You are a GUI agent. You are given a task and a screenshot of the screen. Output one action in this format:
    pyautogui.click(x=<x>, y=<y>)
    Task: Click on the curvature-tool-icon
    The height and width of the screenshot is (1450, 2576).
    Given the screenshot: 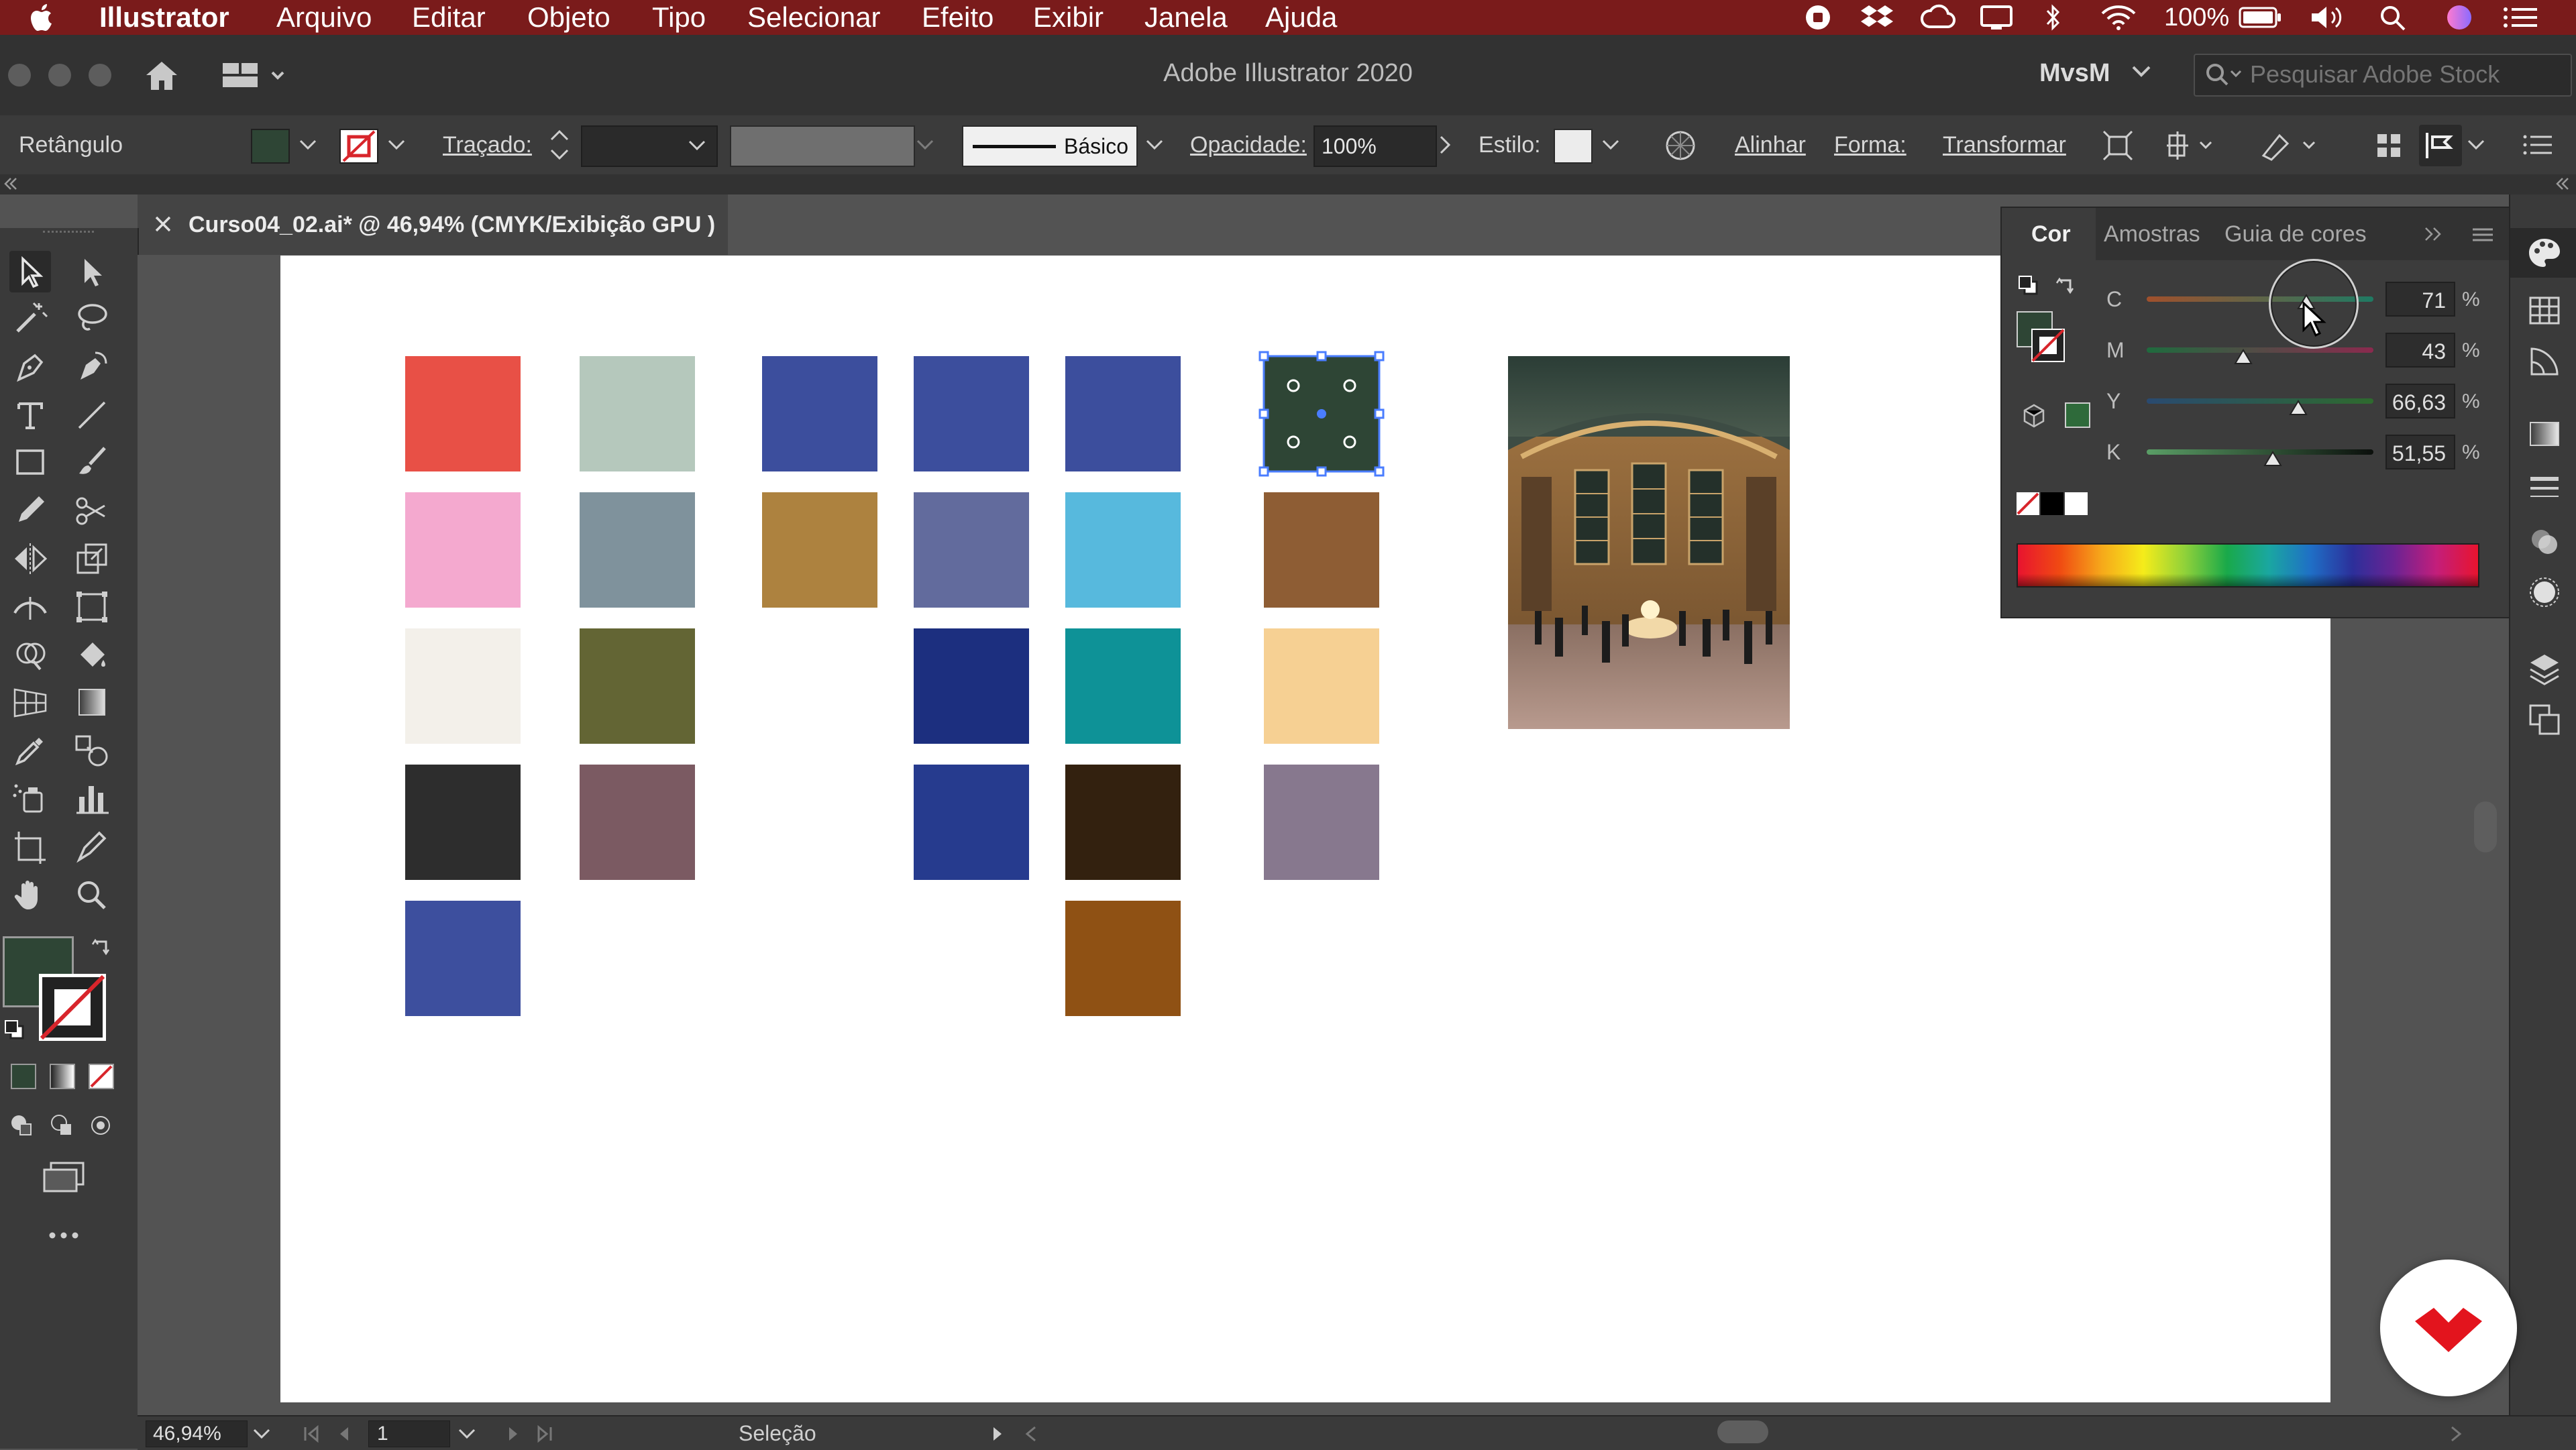 What is the action you would take?
    pyautogui.click(x=92, y=367)
    